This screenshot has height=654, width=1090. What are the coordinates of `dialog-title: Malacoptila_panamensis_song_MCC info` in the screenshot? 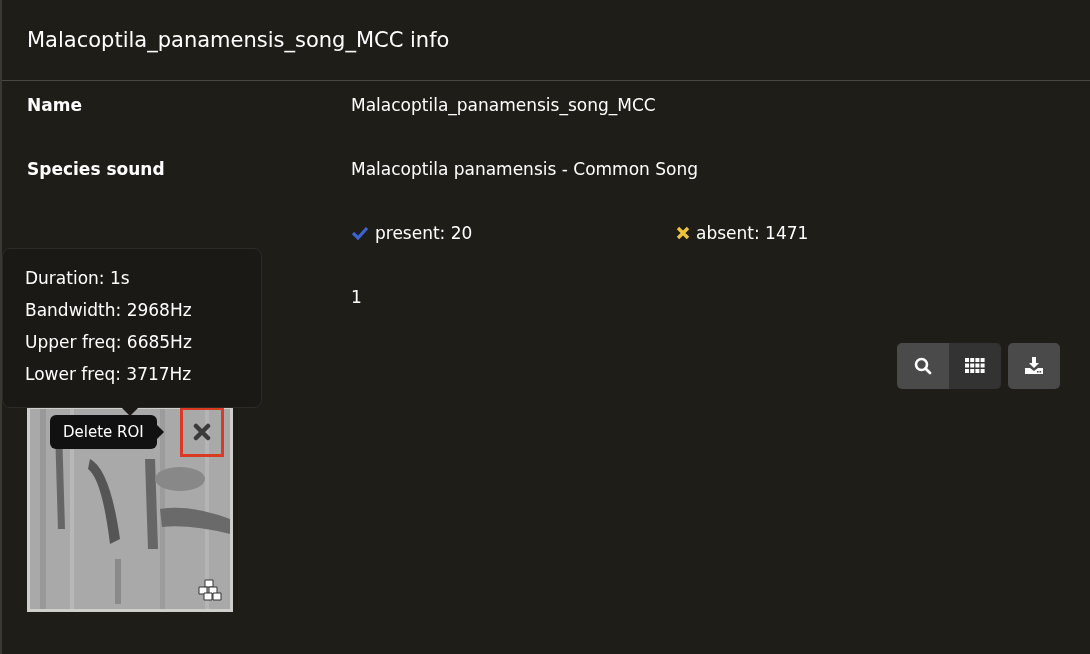 It's located at (238, 40).